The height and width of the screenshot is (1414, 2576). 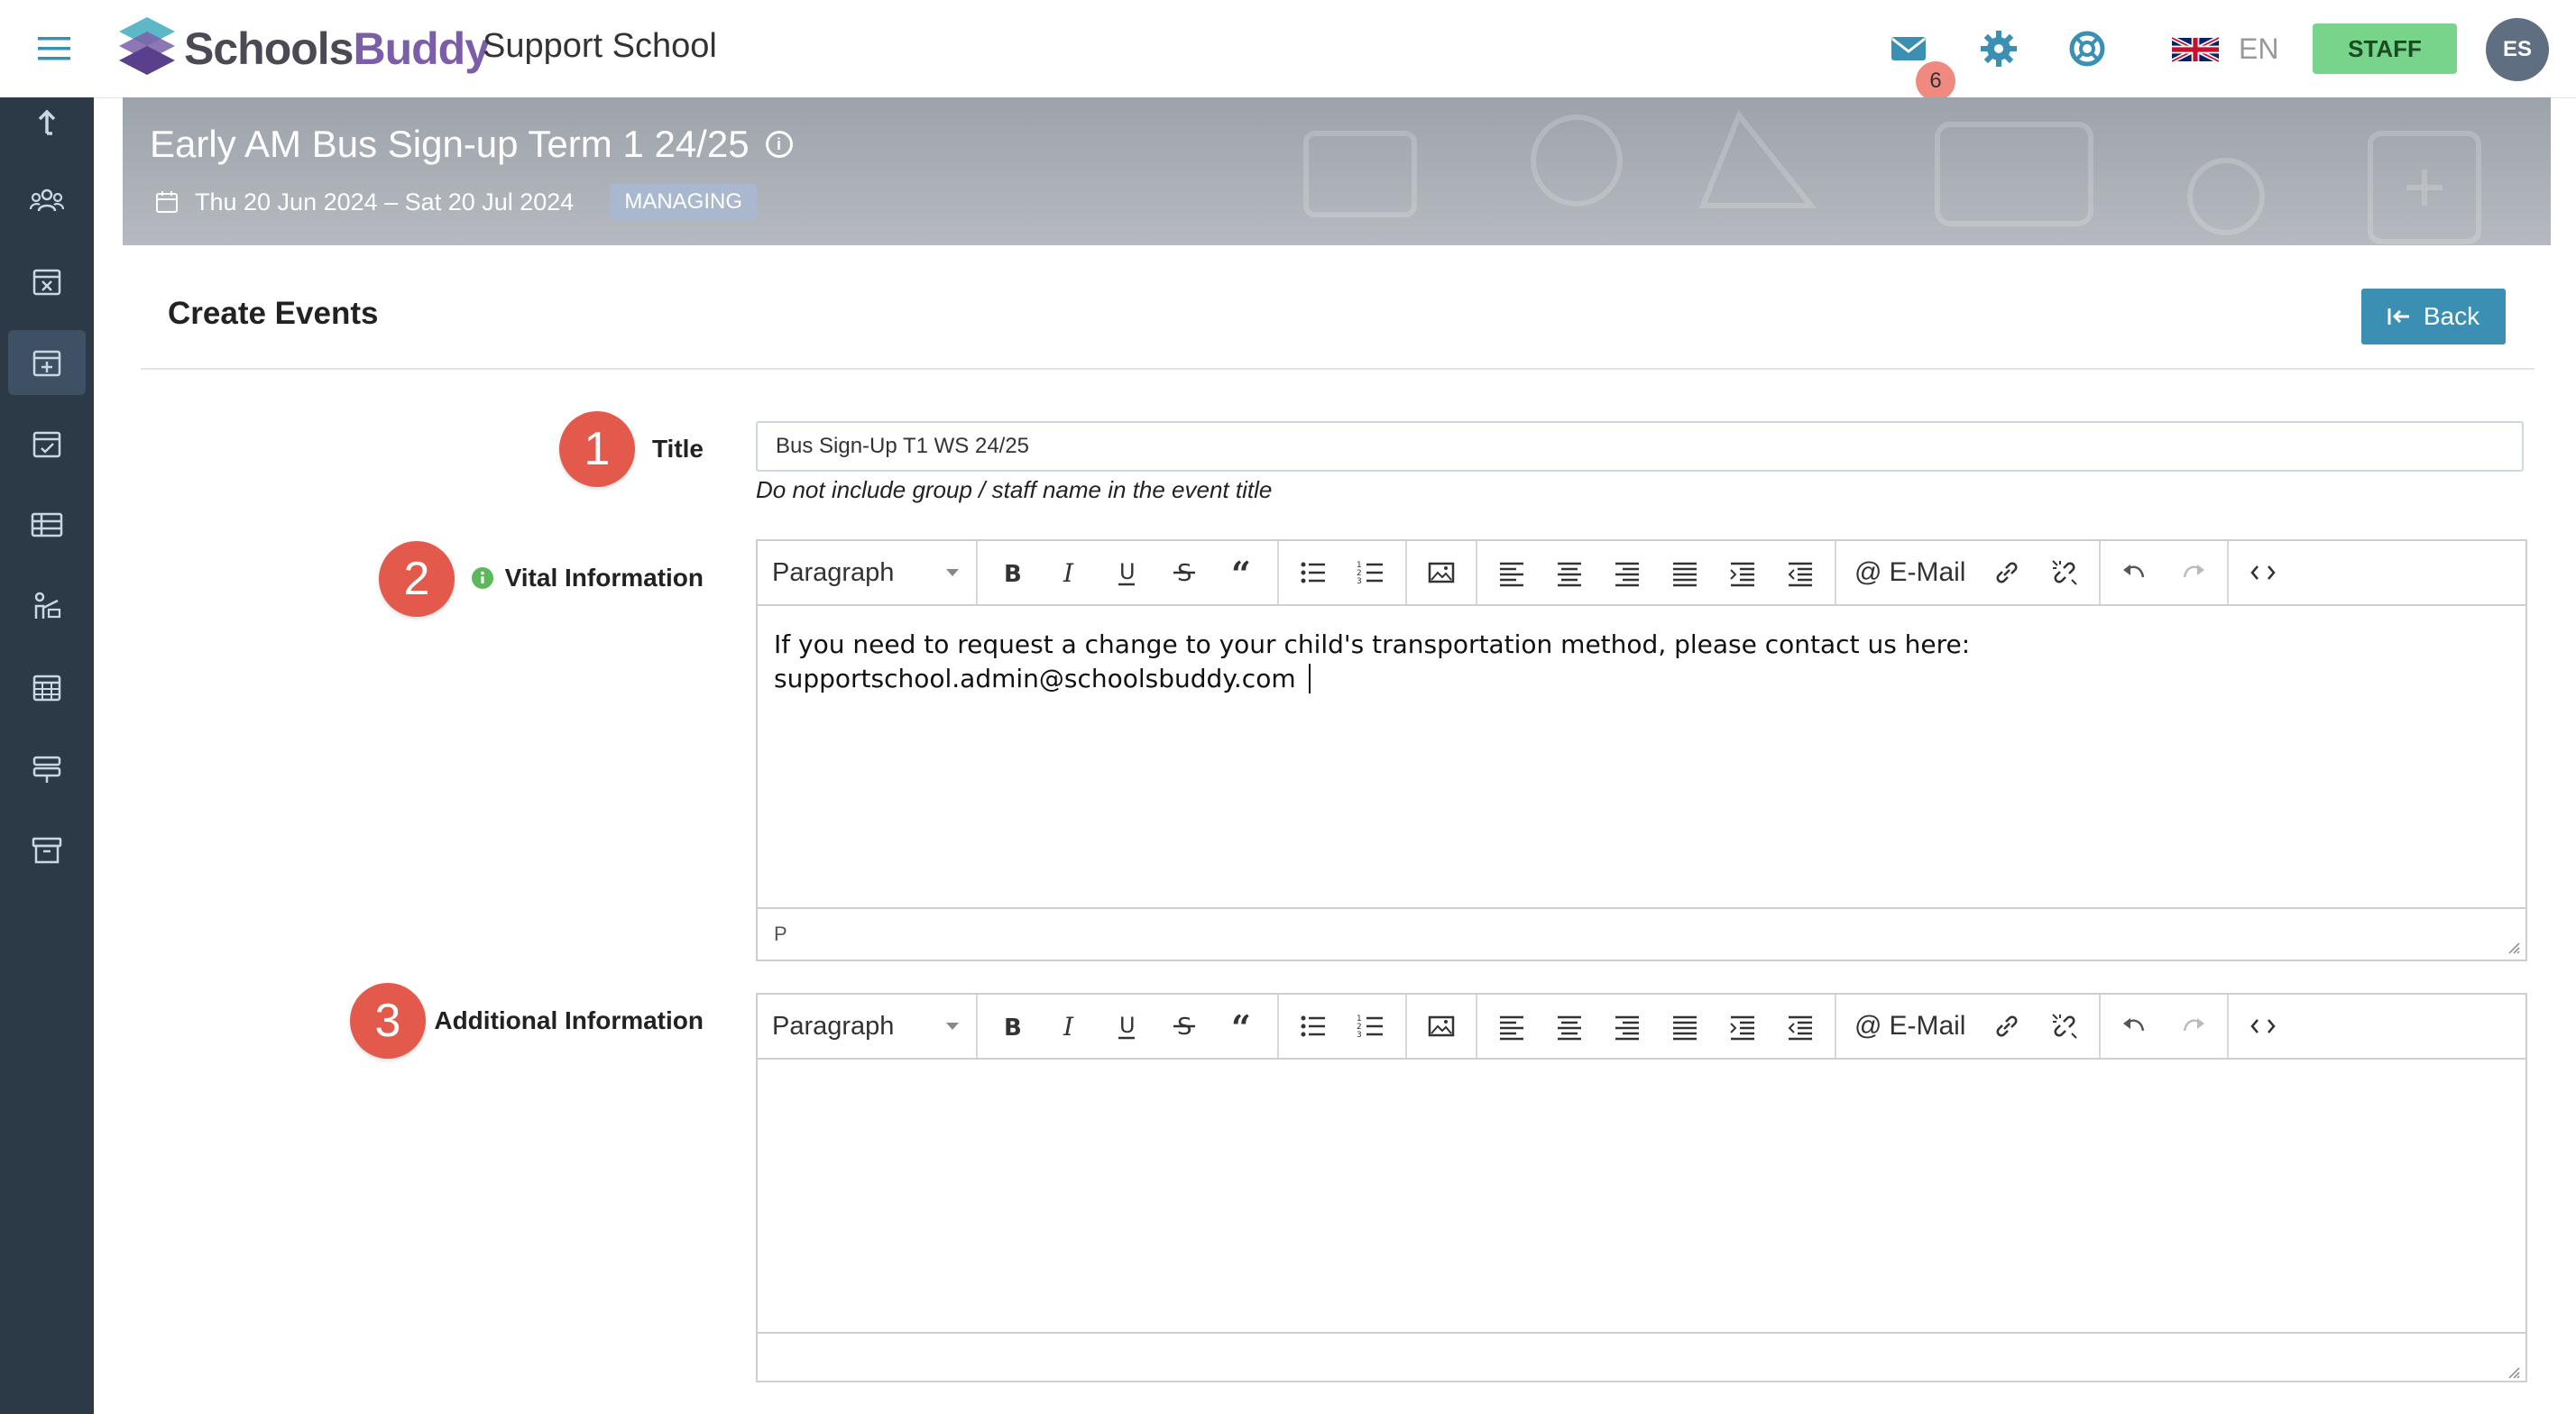 I want to click on paragraph-format-value: Paragraph, so click(x=833, y=1026).